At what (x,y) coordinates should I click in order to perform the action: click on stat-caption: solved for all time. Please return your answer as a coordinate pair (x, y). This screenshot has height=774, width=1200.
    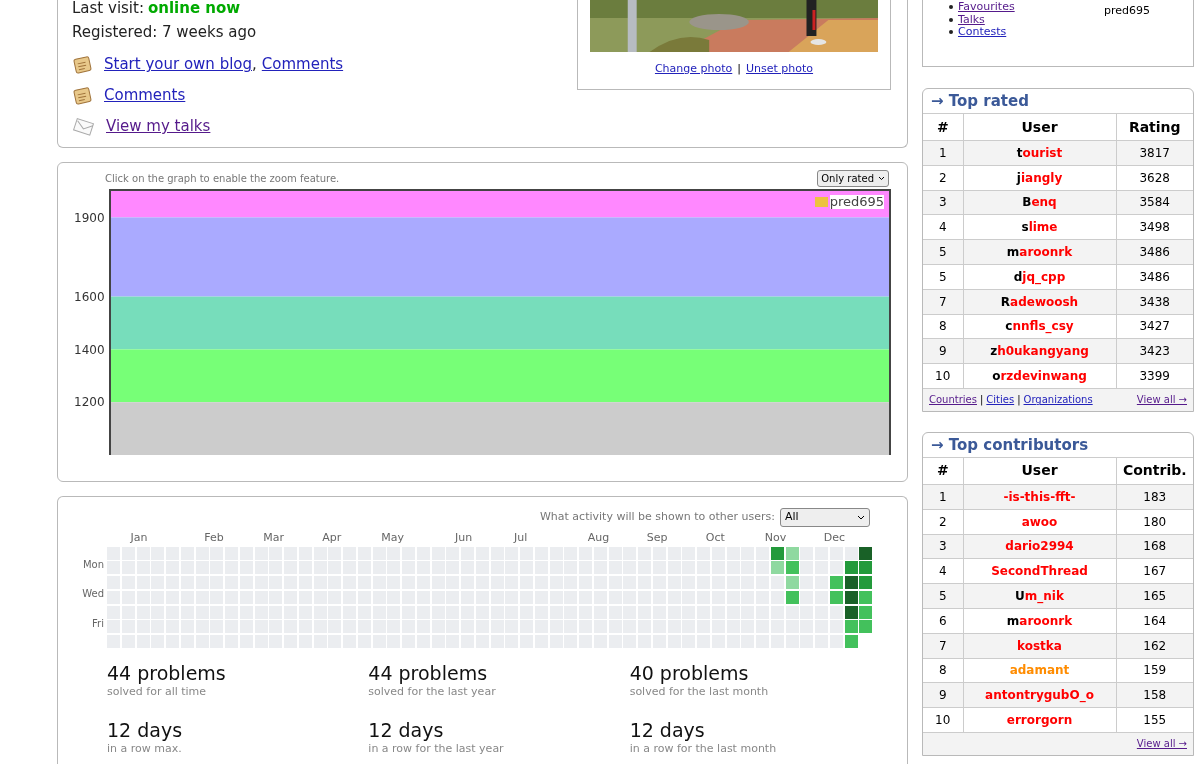
    Looking at the image, I should click on (157, 692).